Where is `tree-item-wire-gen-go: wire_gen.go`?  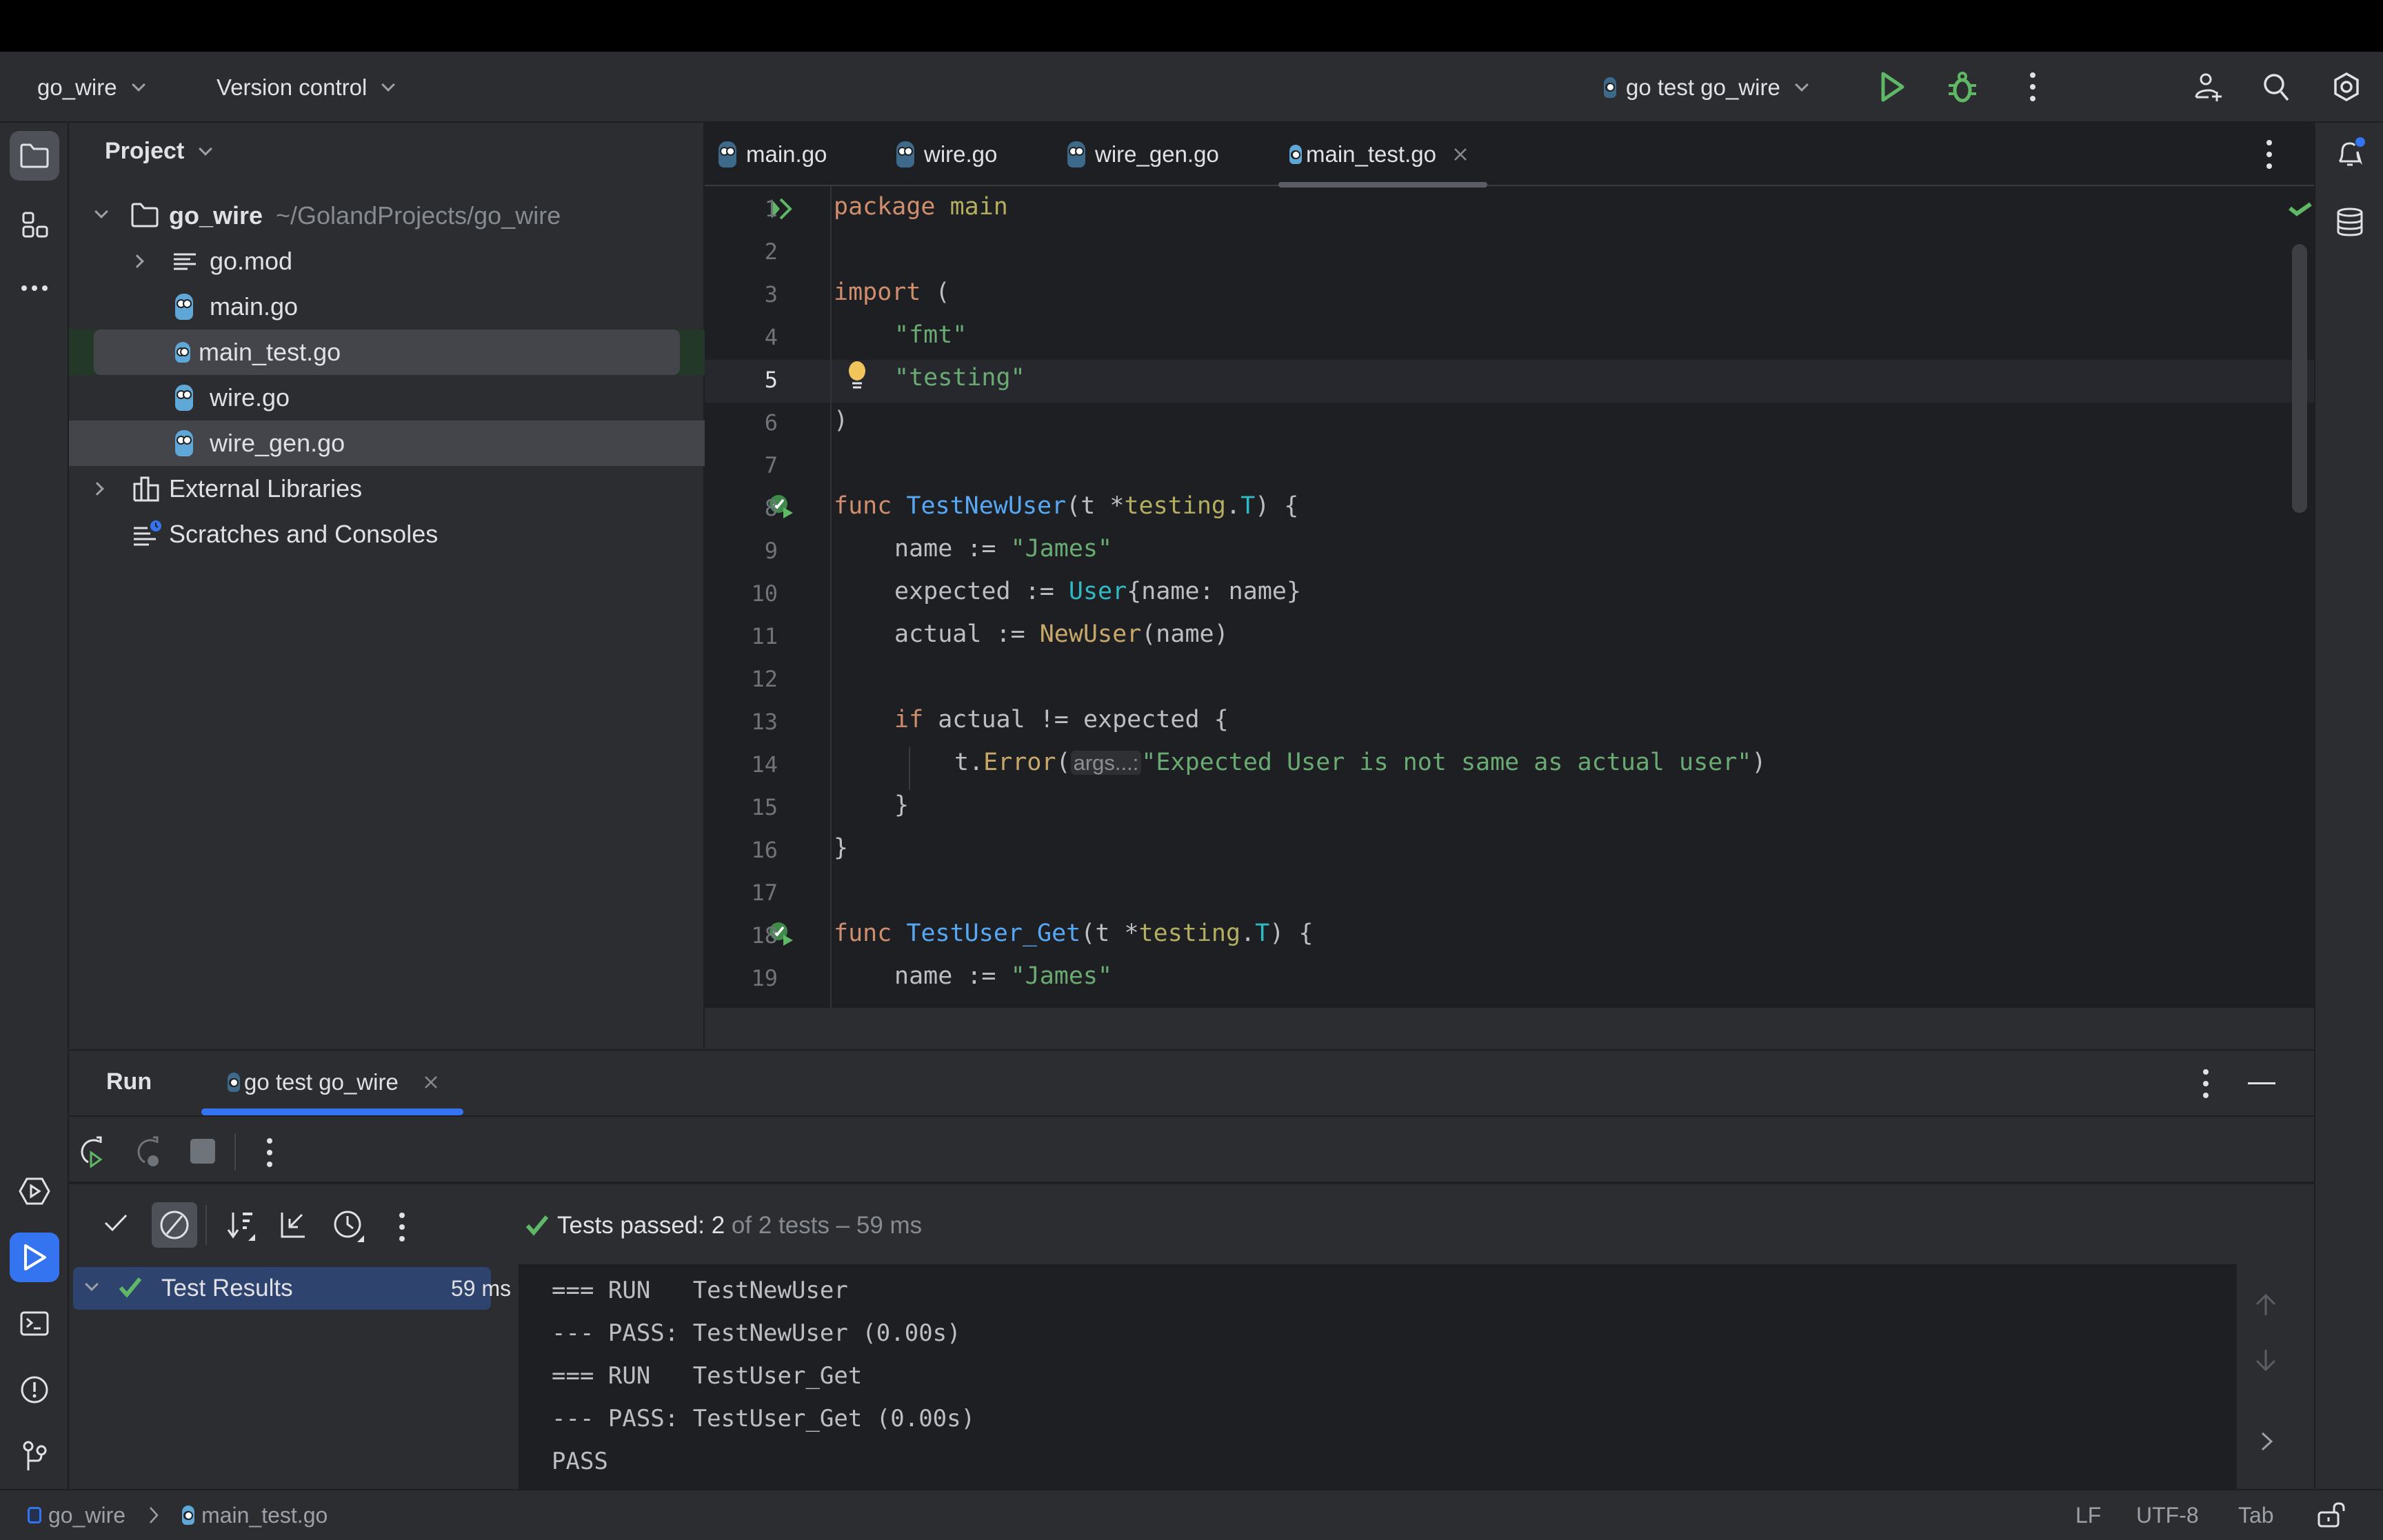
tree-item-wire-gen-go: wire_gen.go is located at coordinates (387, 444).